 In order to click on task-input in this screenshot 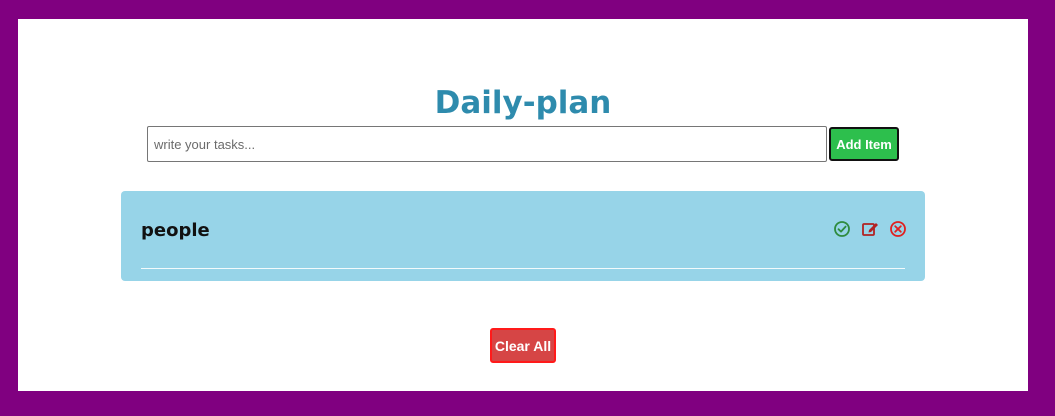, I will do `click(487, 144)`.